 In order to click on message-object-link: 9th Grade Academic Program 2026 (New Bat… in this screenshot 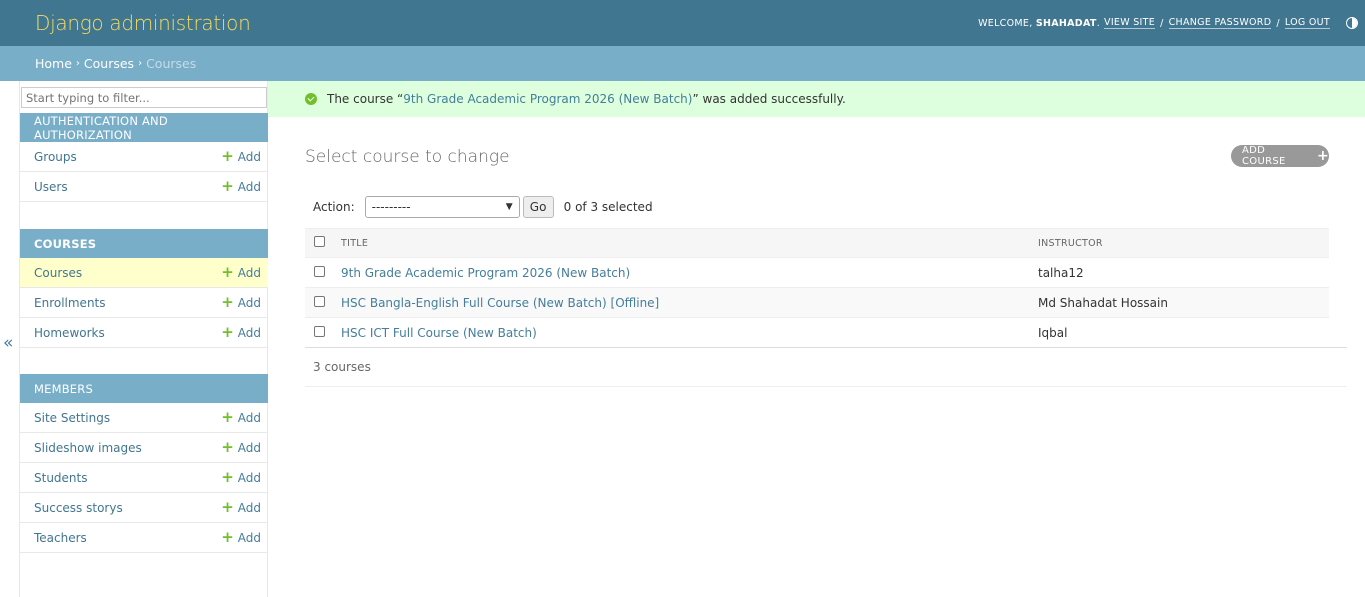, I will do `click(547, 99)`.